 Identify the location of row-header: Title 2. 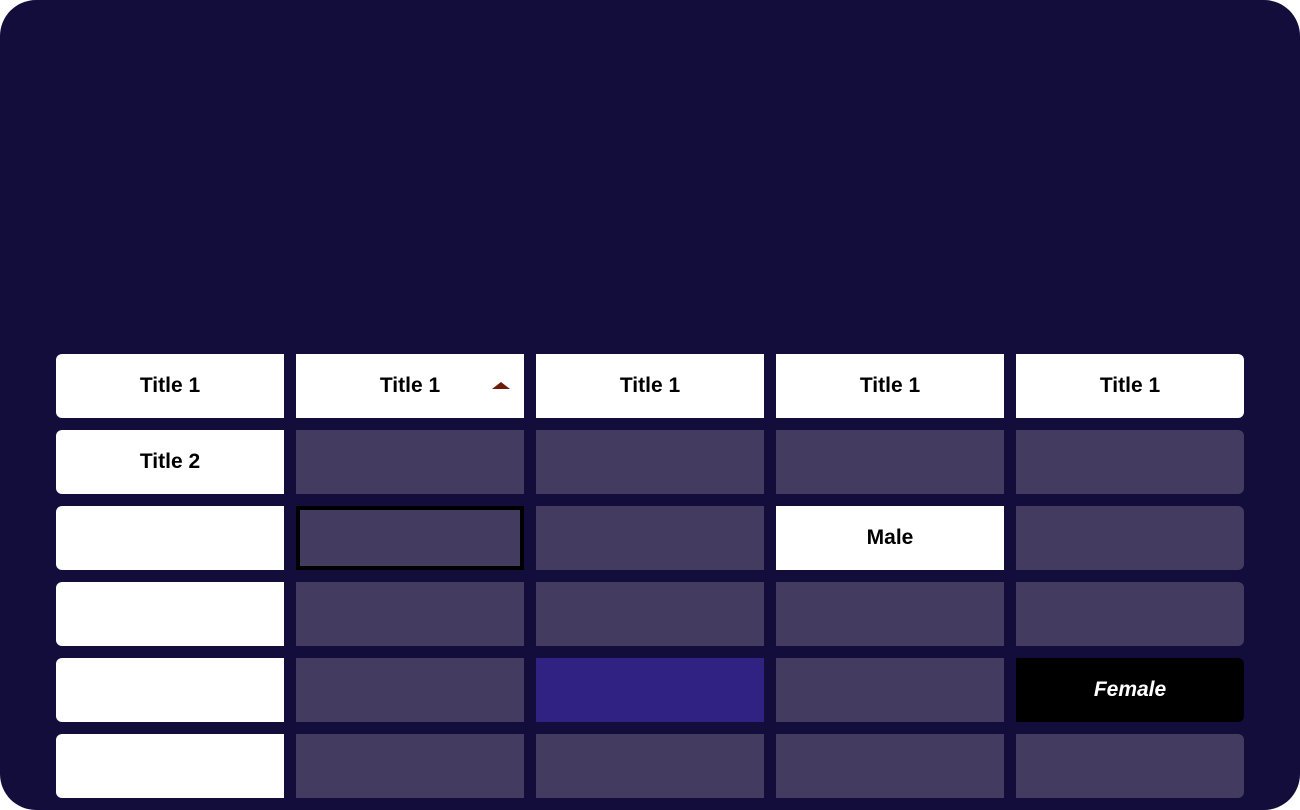
(170, 462).